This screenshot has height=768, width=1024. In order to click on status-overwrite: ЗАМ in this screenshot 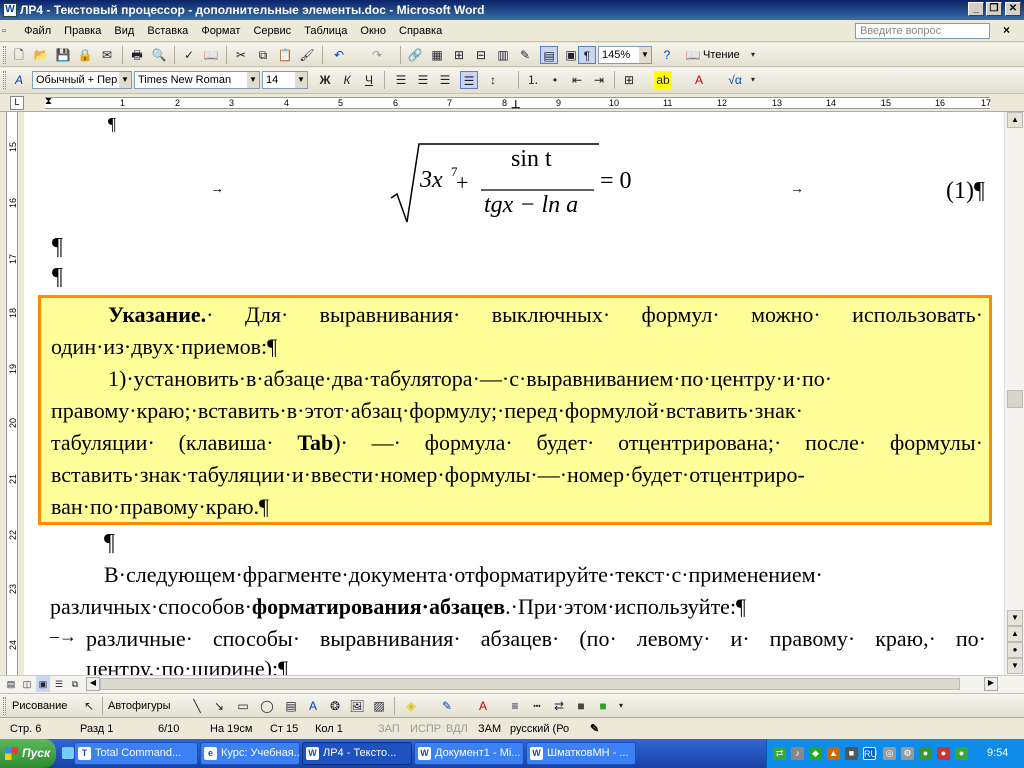, I will do `click(489, 729)`.